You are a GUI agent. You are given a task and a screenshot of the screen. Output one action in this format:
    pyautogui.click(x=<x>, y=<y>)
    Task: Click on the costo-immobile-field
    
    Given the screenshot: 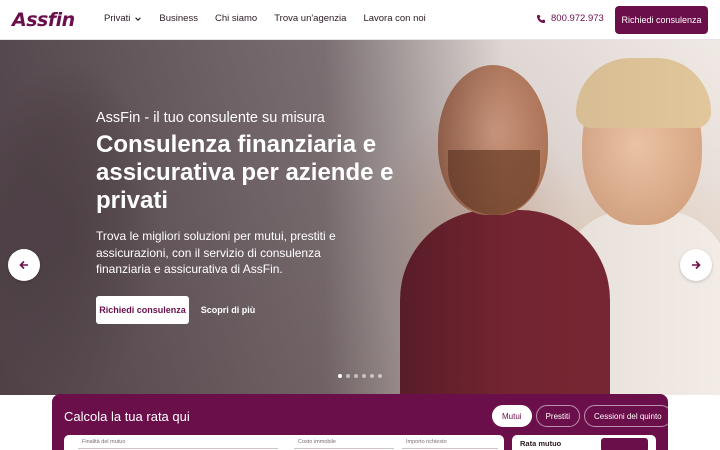 What is the action you would take?
    pyautogui.click(x=344, y=448)
    